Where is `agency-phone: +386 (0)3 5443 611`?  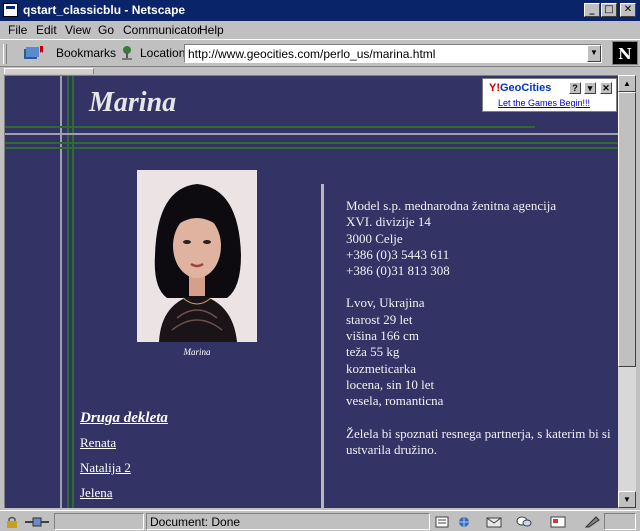 agency-phone: +386 (0)3 5443 611 is located at coordinates (398, 254).